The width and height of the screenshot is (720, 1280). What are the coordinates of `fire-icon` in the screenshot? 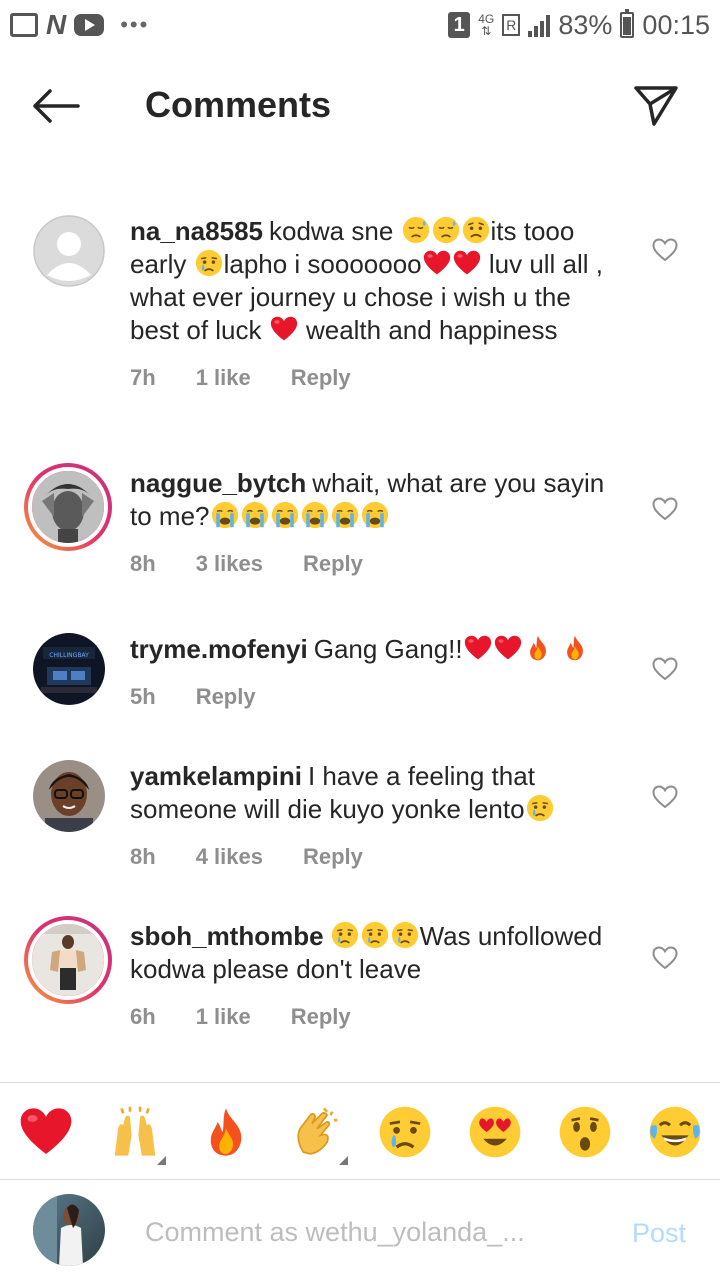 It's located at (226, 1132).